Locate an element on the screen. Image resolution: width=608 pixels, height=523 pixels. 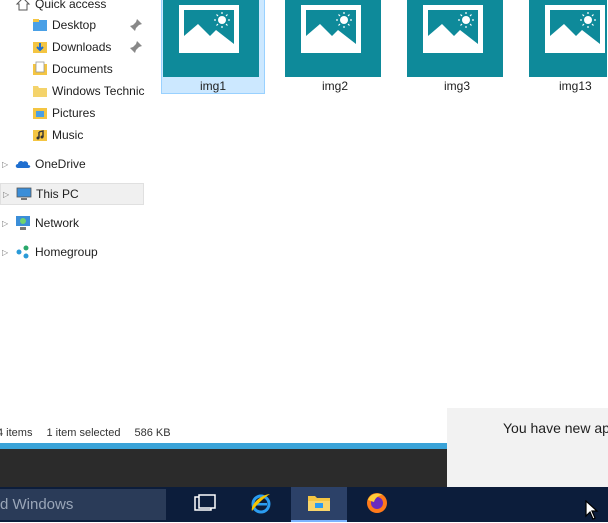
nav-label: Pictures is located at coordinates (74, 113).